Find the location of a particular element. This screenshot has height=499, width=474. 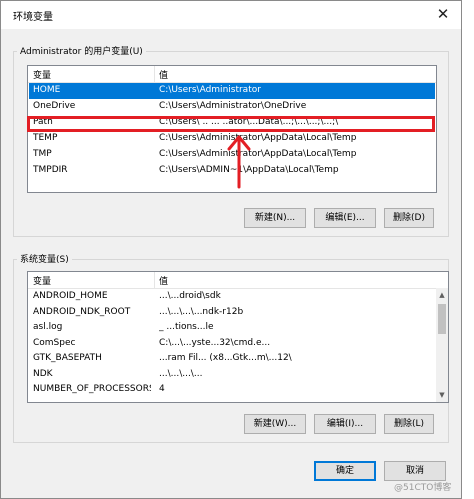

variable-value: C:\Users\Administrator\OneDrive is located at coordinates (233, 106).